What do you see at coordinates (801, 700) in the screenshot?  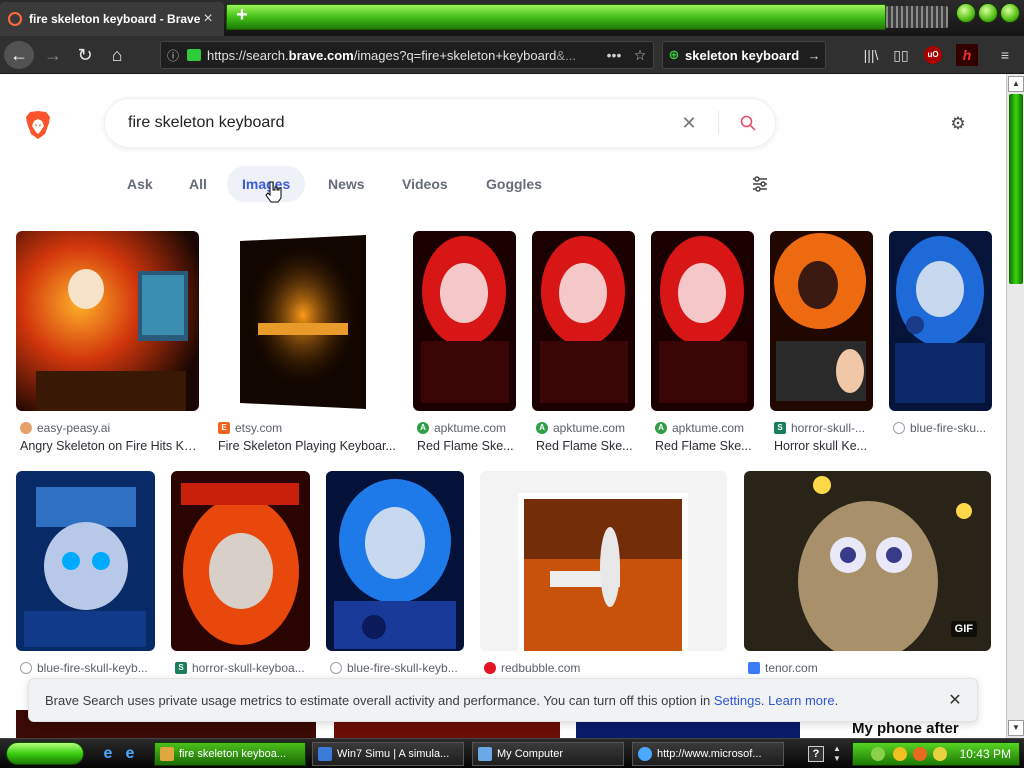 I see `learn-more-link: Learn more` at bounding box center [801, 700].